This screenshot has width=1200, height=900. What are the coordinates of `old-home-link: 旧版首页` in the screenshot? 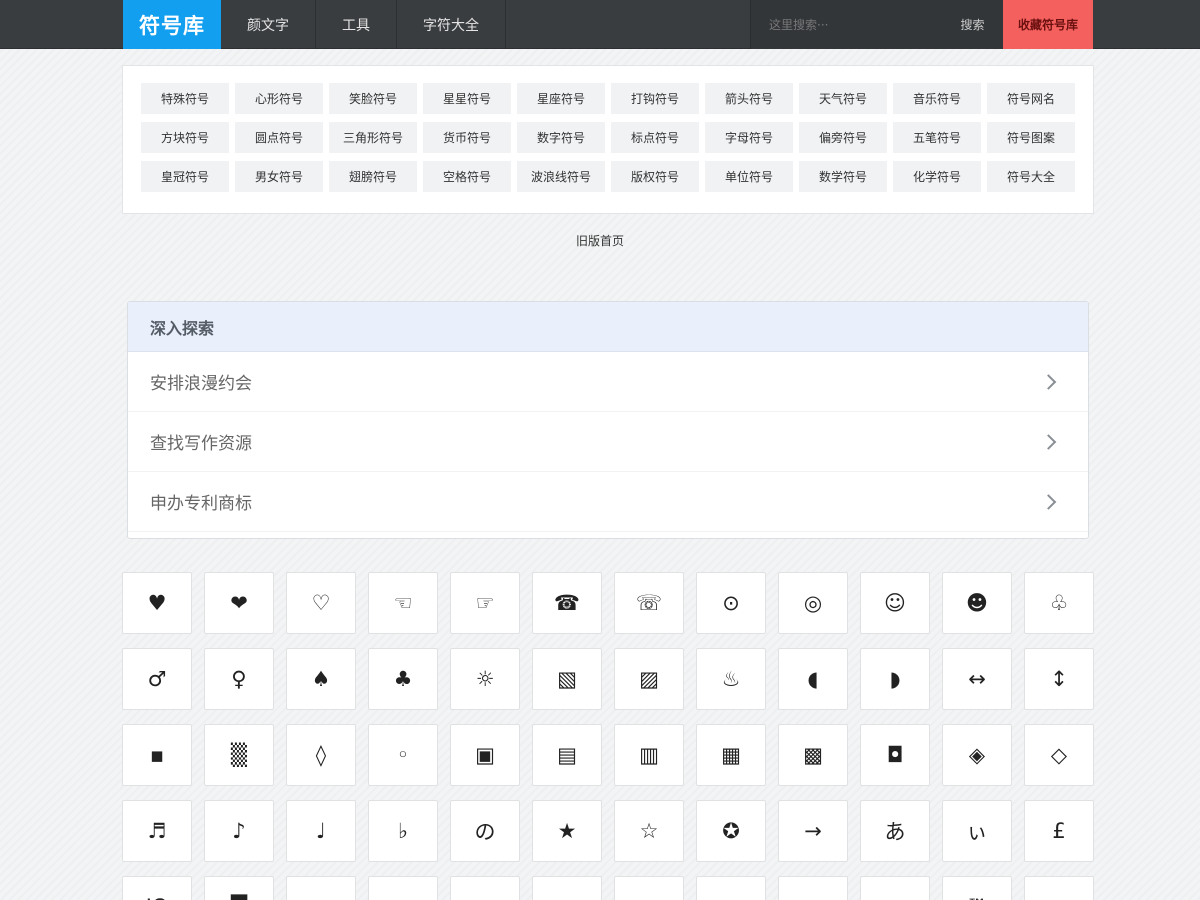 It's located at (600, 240).